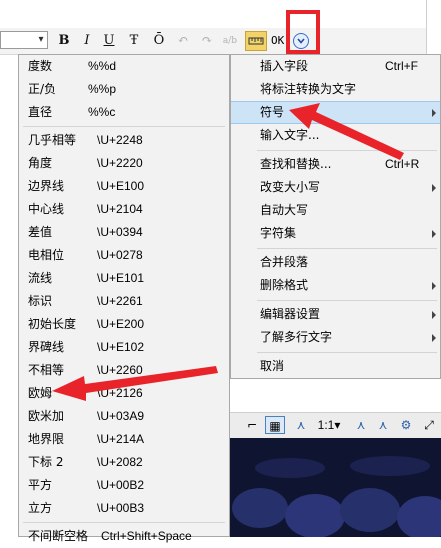  I want to click on overline-button: Ō, so click(159, 41).